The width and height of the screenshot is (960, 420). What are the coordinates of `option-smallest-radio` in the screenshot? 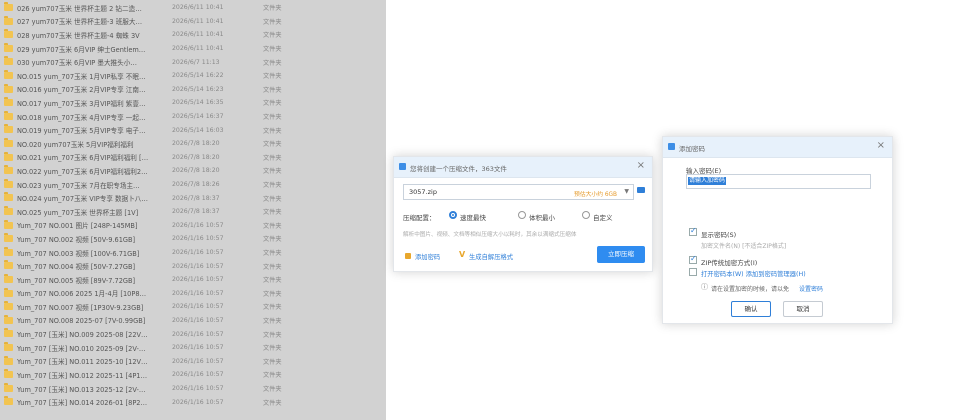 It's located at (522, 215).